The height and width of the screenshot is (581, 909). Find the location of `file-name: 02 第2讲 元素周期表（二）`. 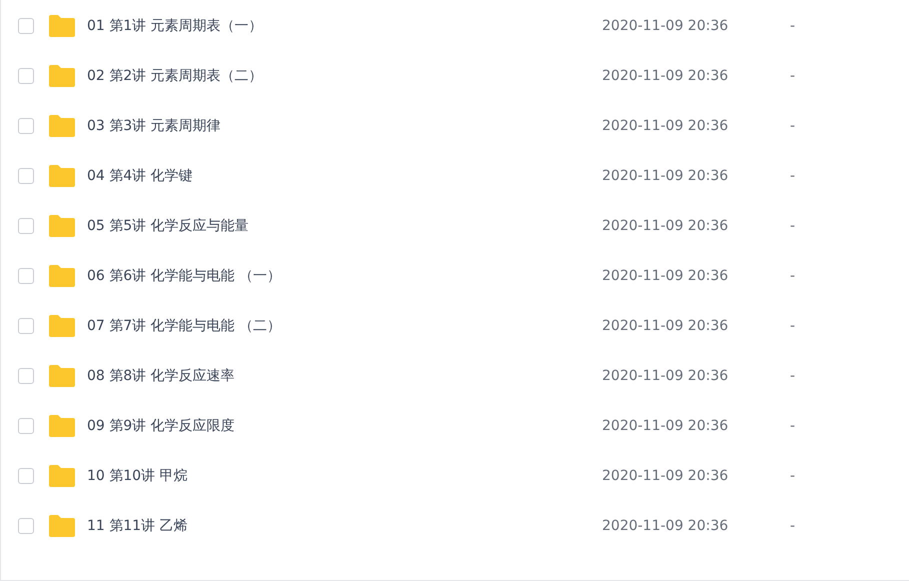

file-name: 02 第2讲 元素周期表（二） is located at coordinates (344, 76).